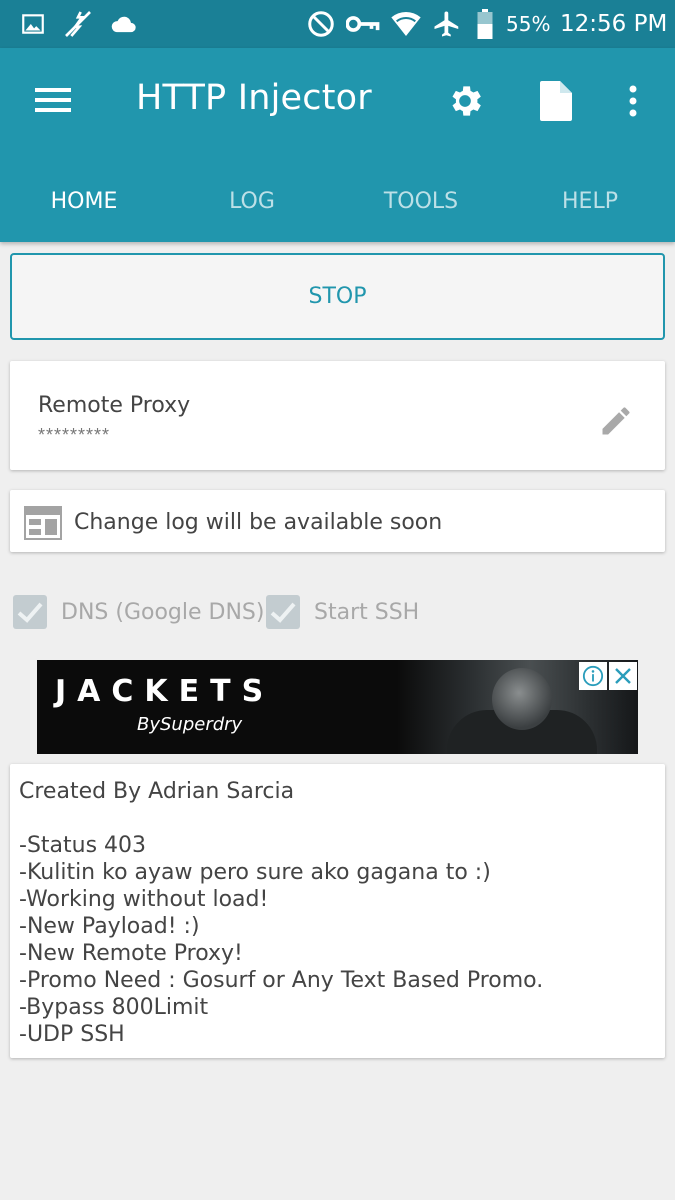  What do you see at coordinates (78, 24) in the screenshot?
I see `no-signal-plug-icon` at bounding box center [78, 24].